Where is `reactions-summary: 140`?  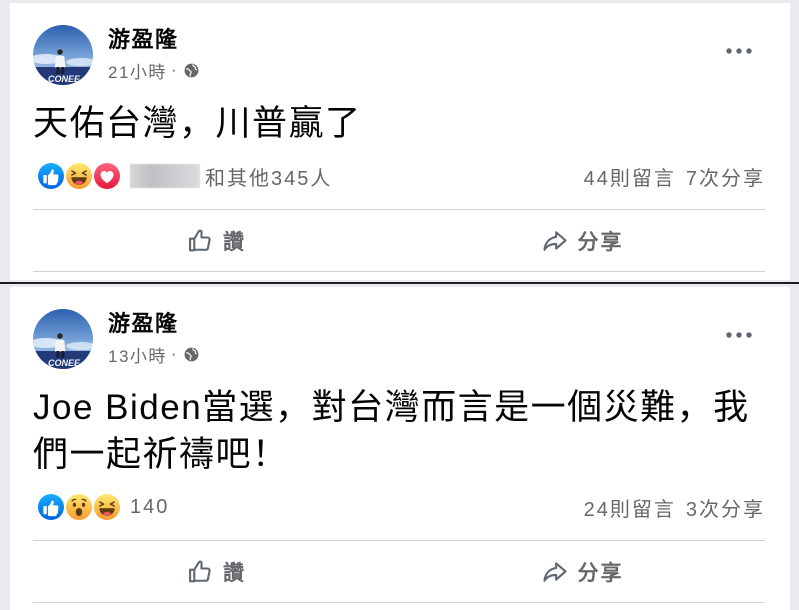
reactions-summary: 140 is located at coordinates (101, 507).